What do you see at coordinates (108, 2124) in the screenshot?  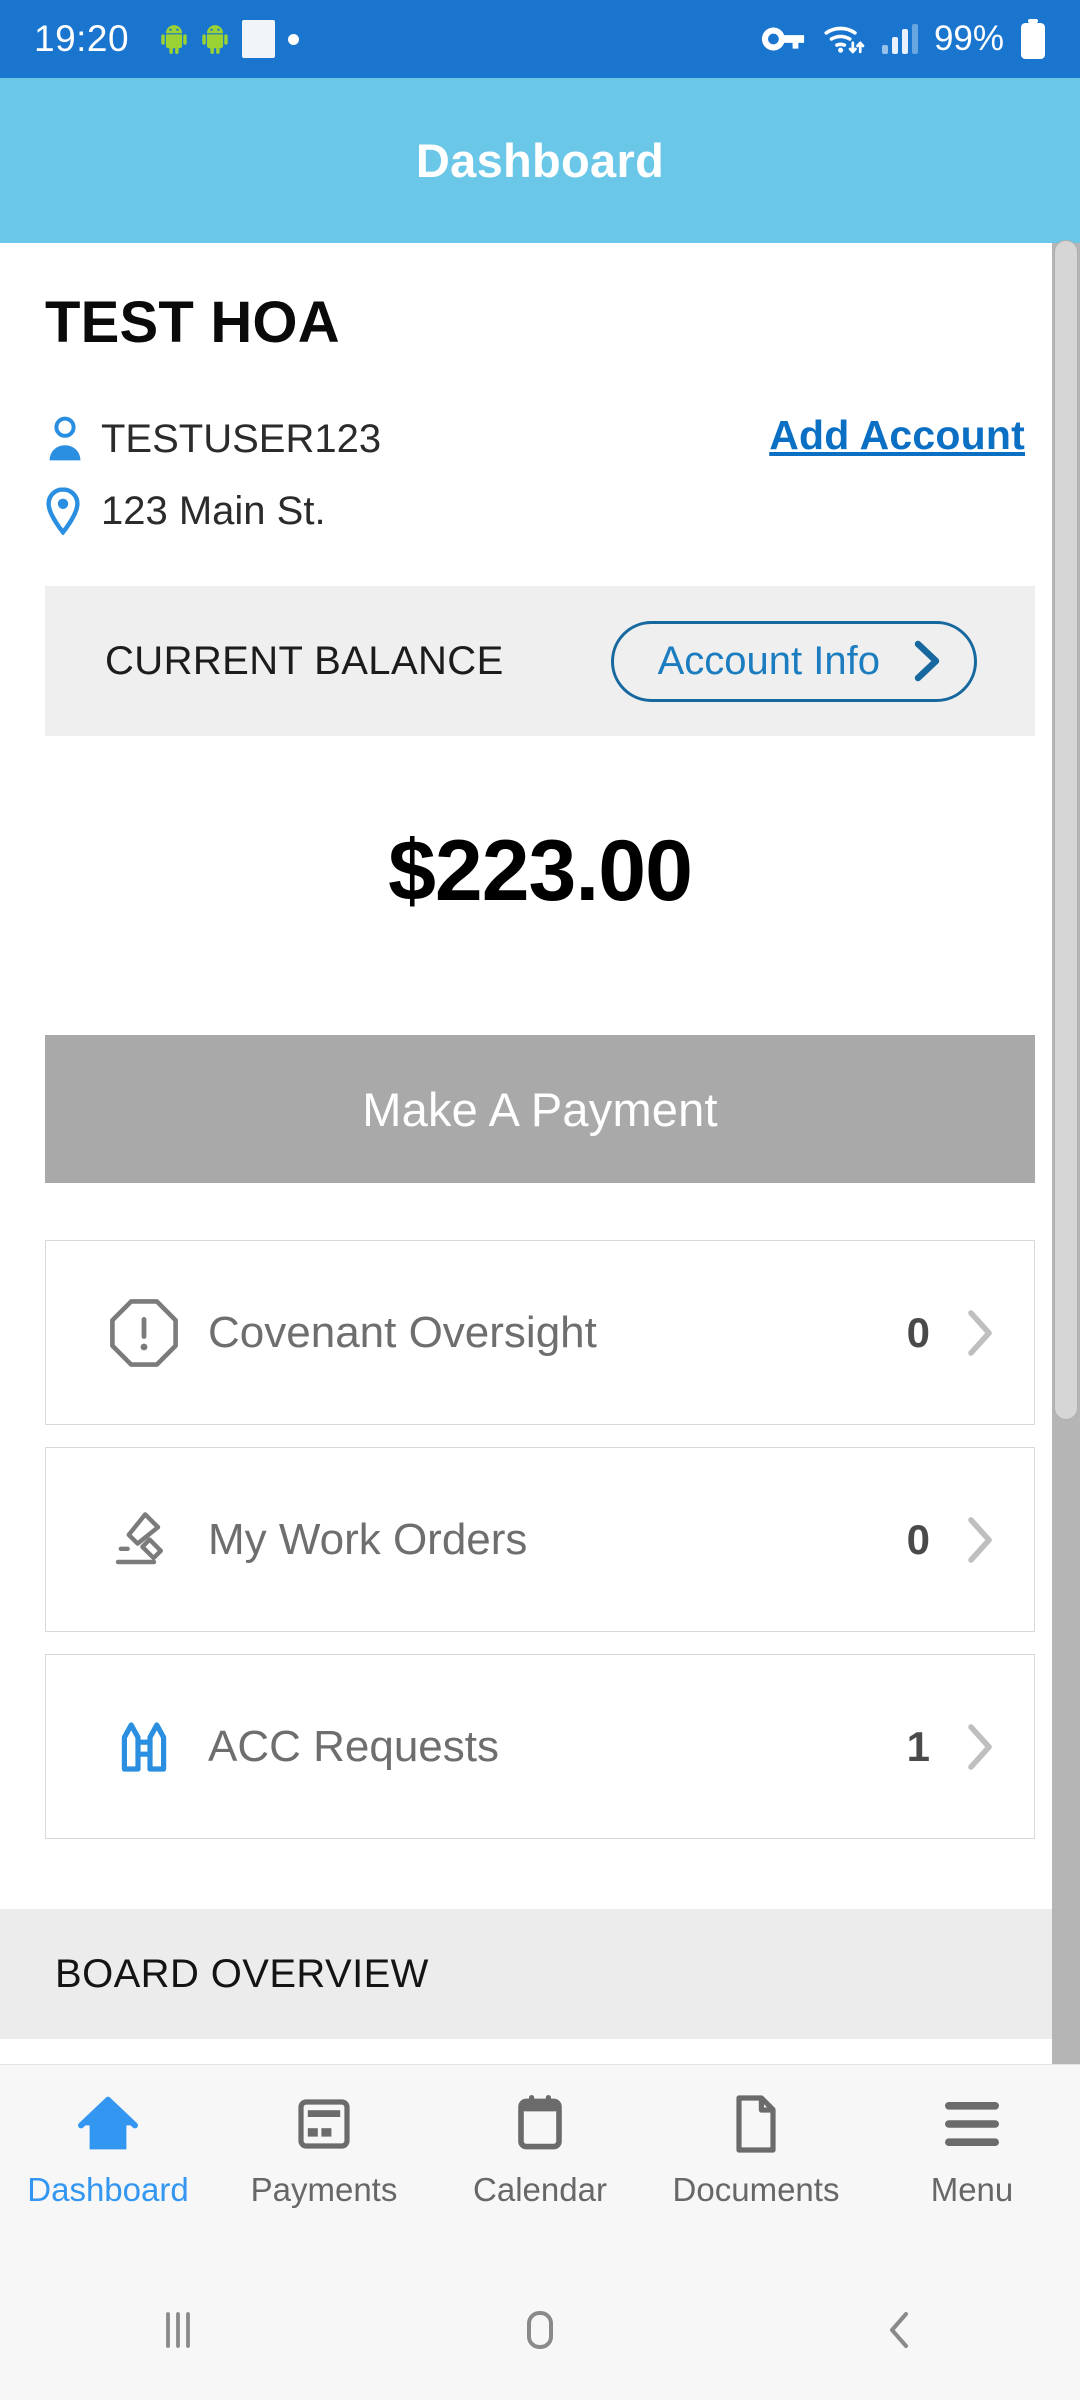 I see `home-icon` at bounding box center [108, 2124].